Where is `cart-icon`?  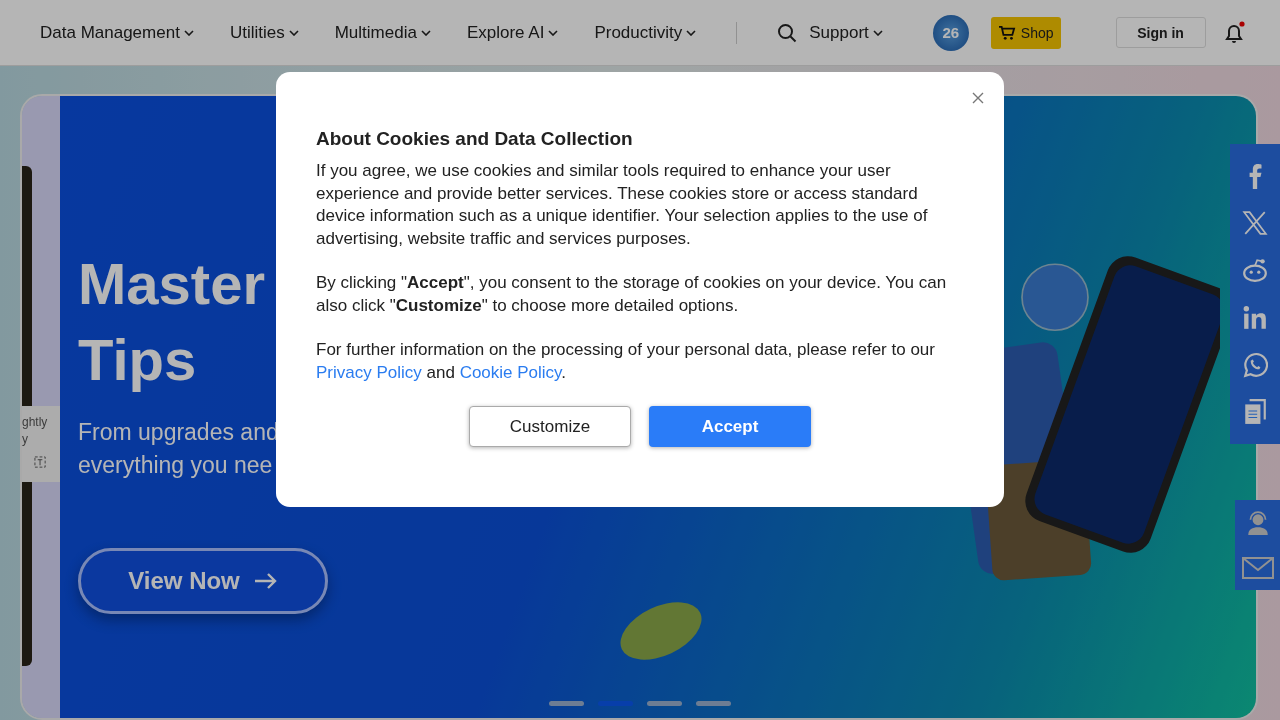
cart-icon is located at coordinates (1006, 32).